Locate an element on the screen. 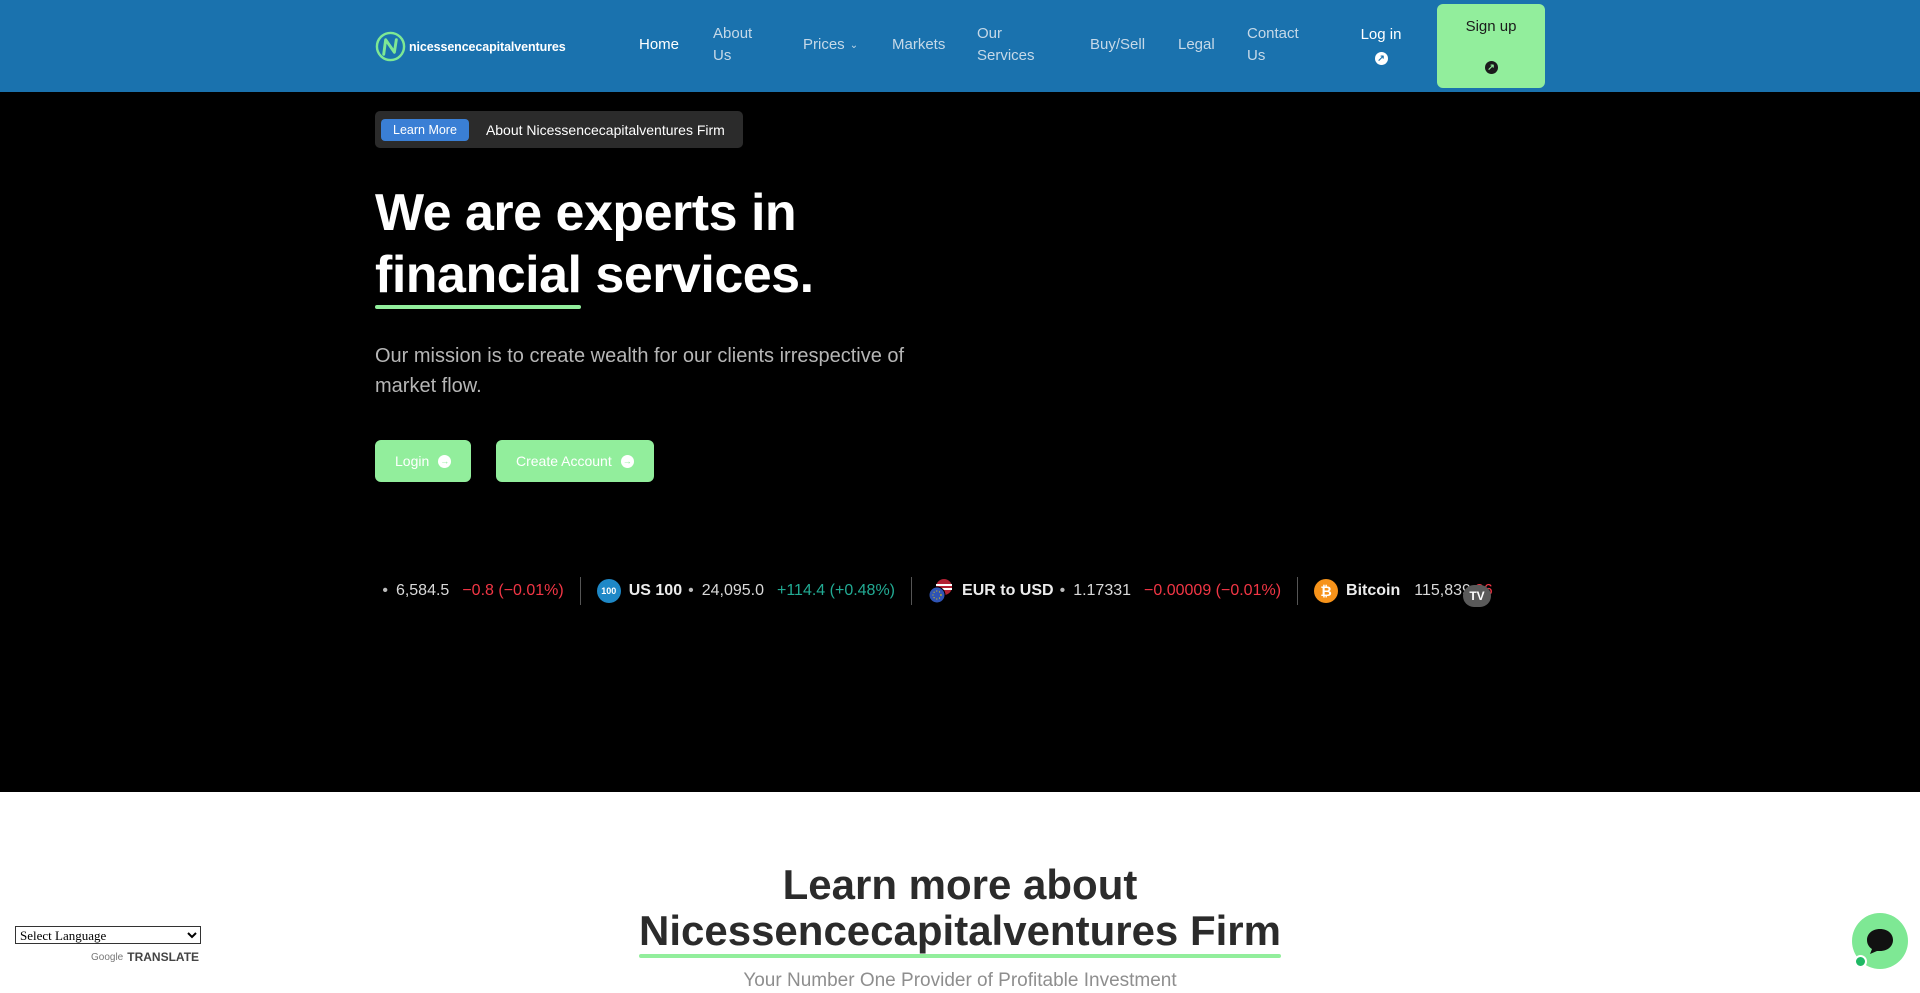  hero-login-label: Login is located at coordinates (412, 461).